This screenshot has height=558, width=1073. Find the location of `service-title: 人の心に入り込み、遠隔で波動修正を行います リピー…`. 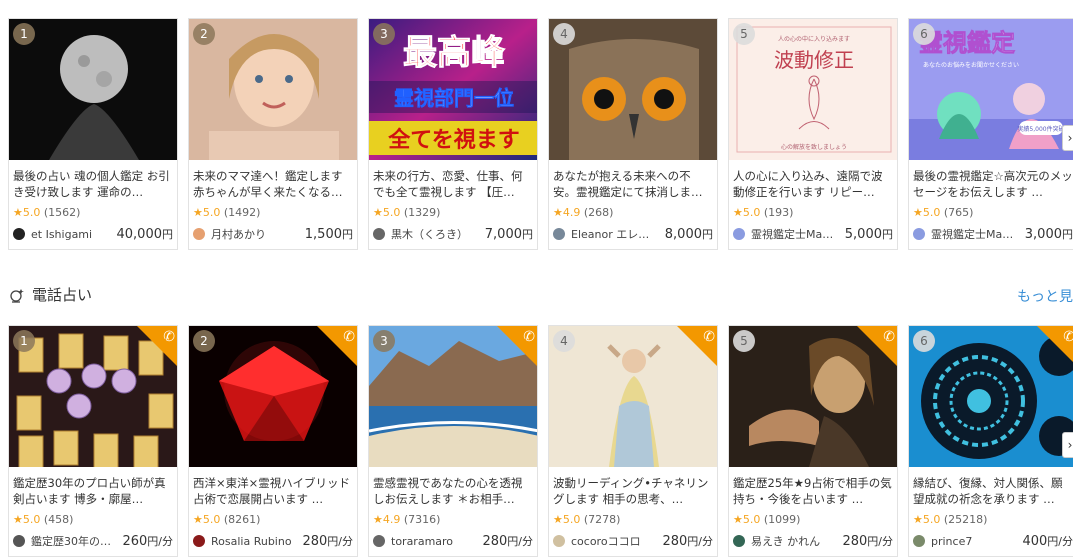

service-title: 人の心に入り込み、遠隔で波動修正を行います リピー… is located at coordinates (813, 181).